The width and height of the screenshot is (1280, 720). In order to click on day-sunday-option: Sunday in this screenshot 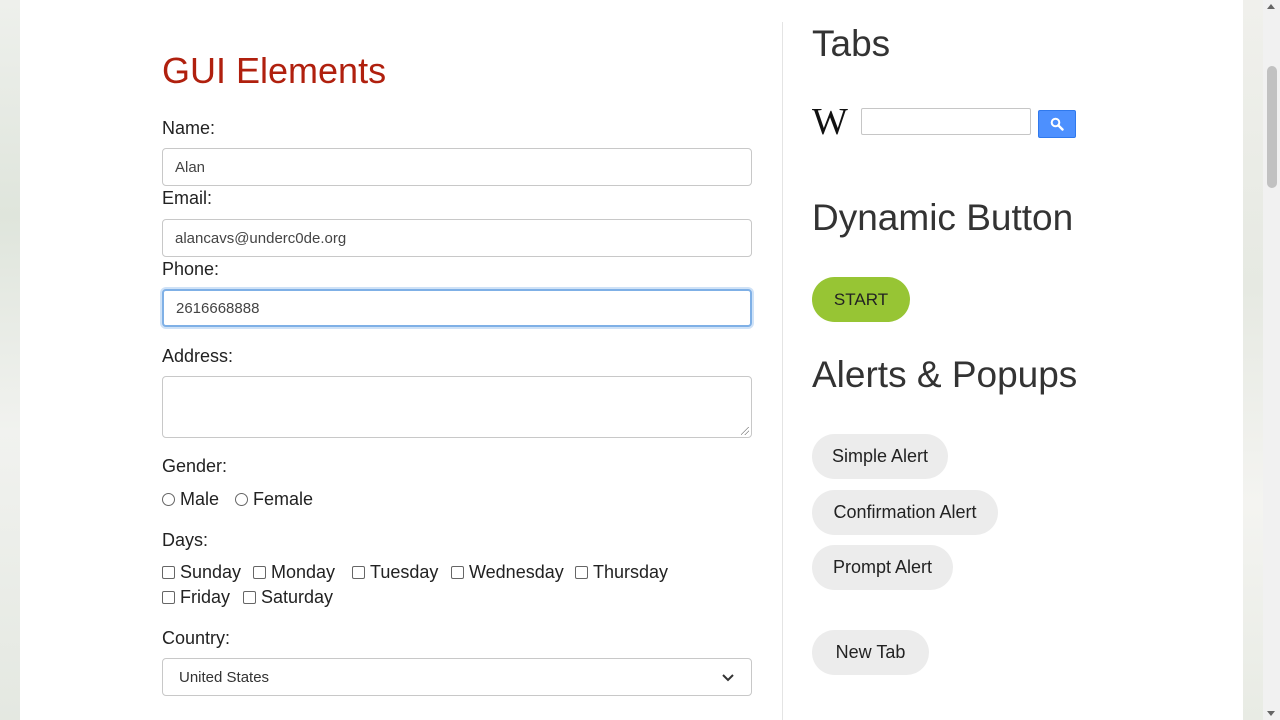, I will do `click(201, 572)`.